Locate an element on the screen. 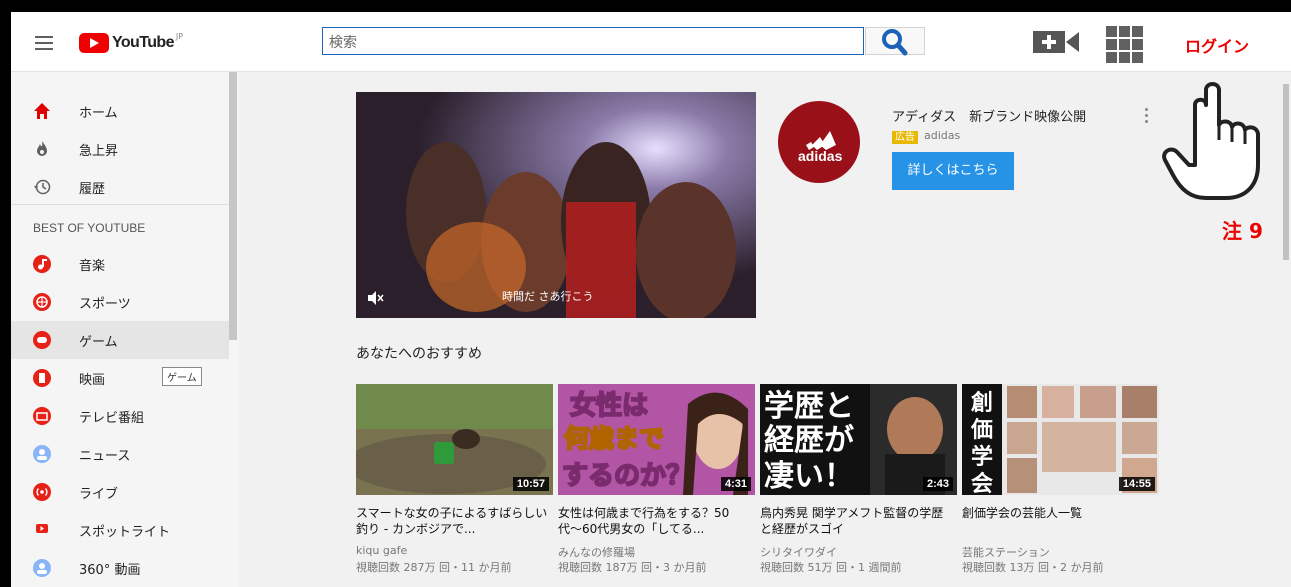 This screenshot has height=587, width=1291. search-button is located at coordinates (895, 41).